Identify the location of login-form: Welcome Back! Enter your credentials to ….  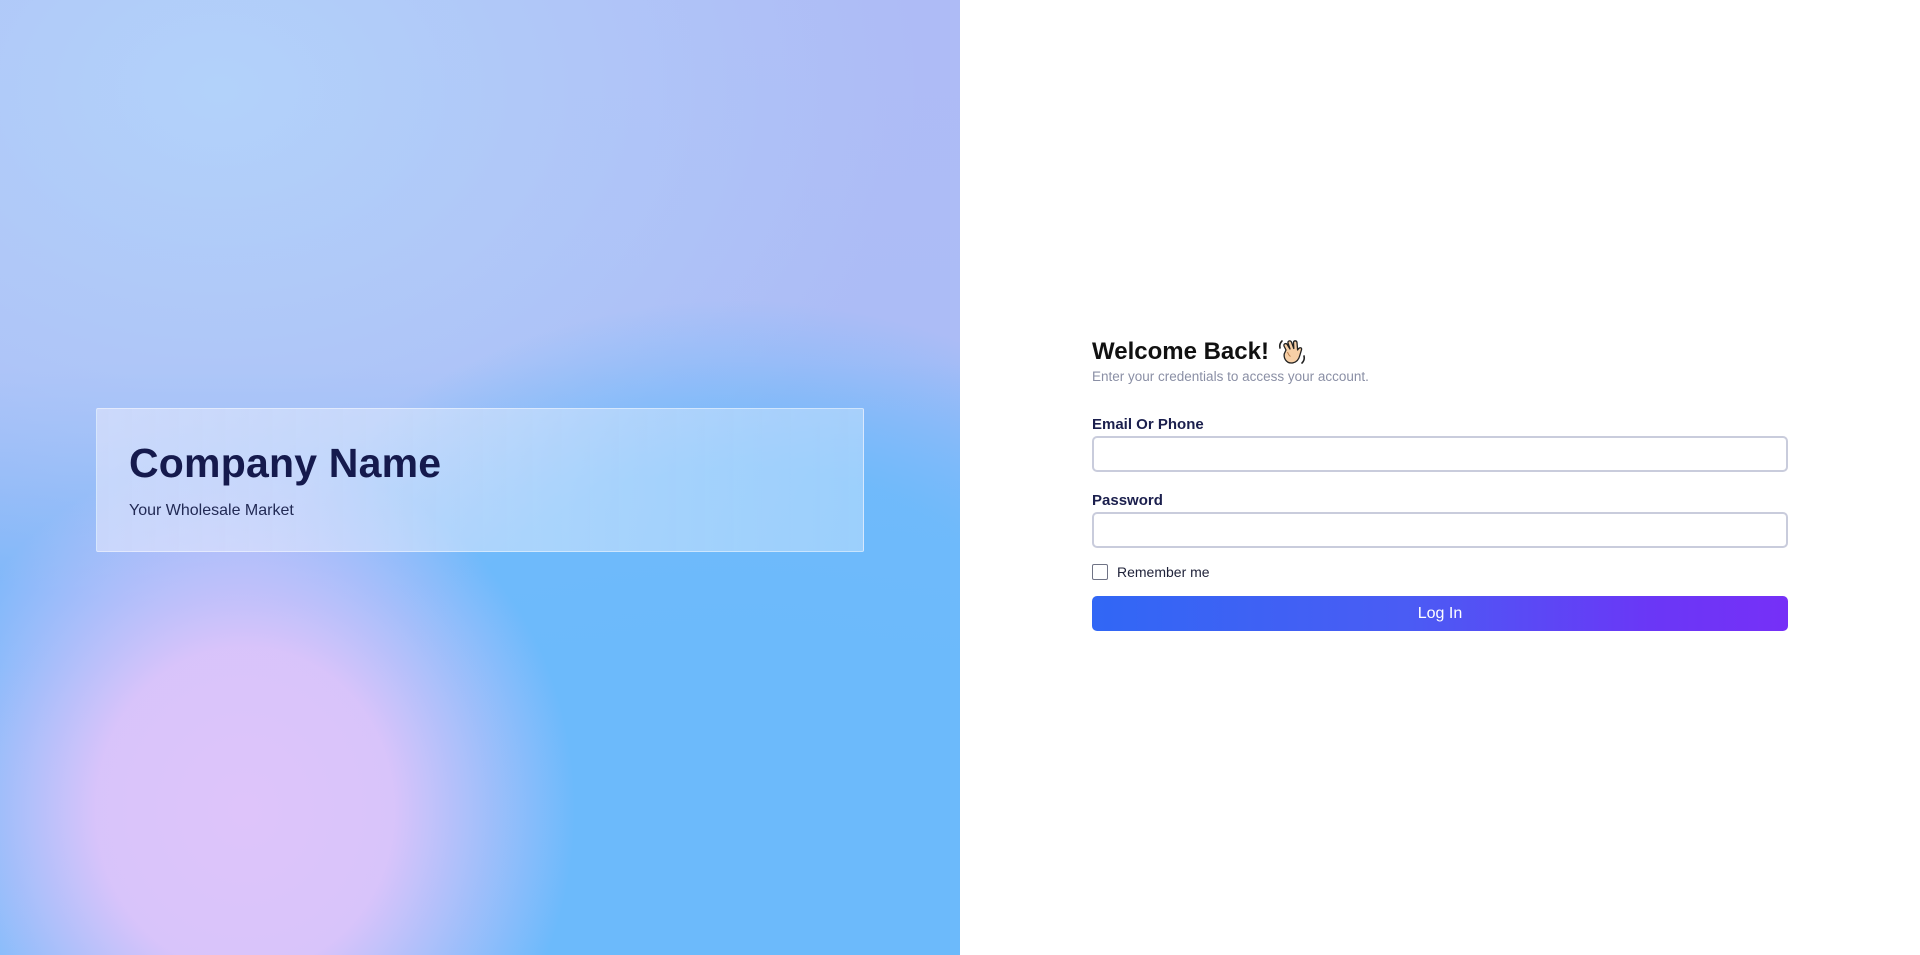
(1440, 484).